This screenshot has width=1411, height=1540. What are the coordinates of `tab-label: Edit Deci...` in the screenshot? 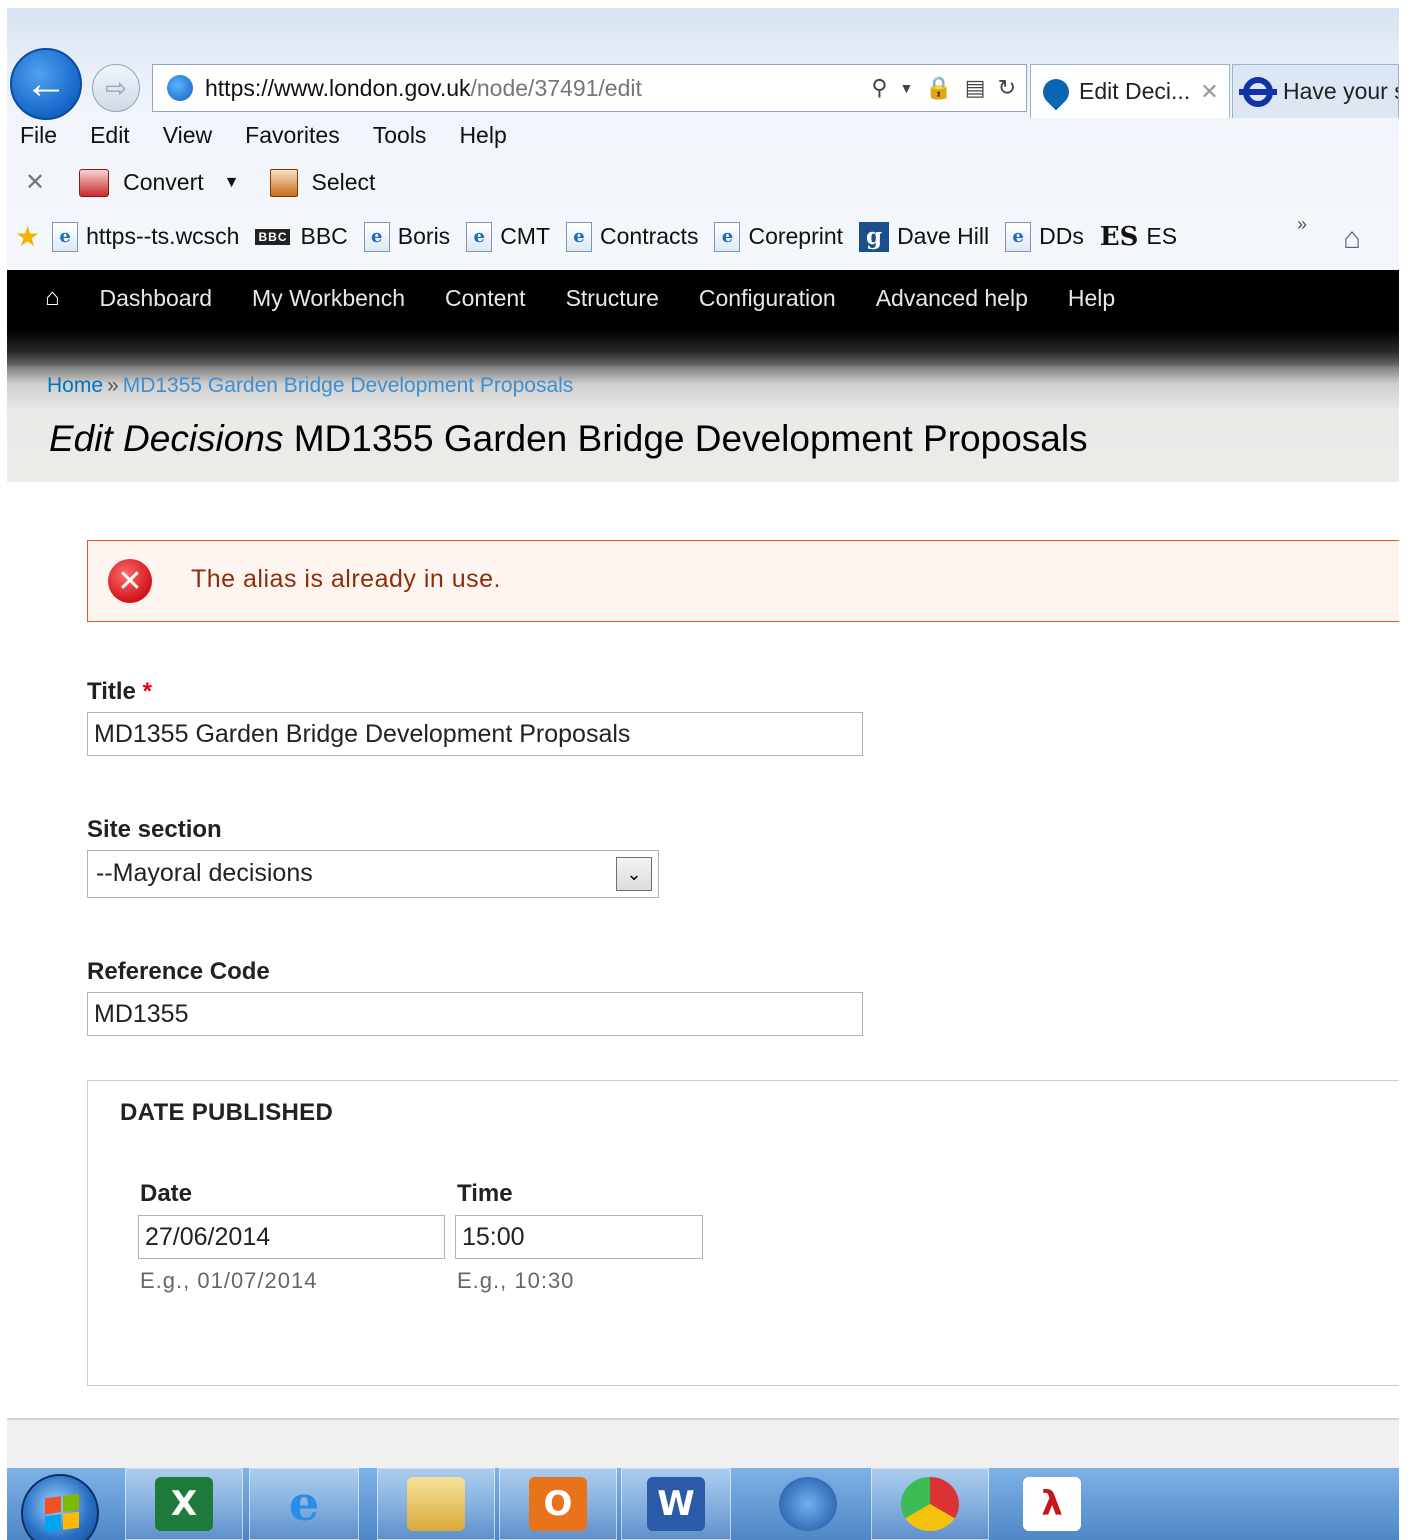 It's located at (1135, 91).